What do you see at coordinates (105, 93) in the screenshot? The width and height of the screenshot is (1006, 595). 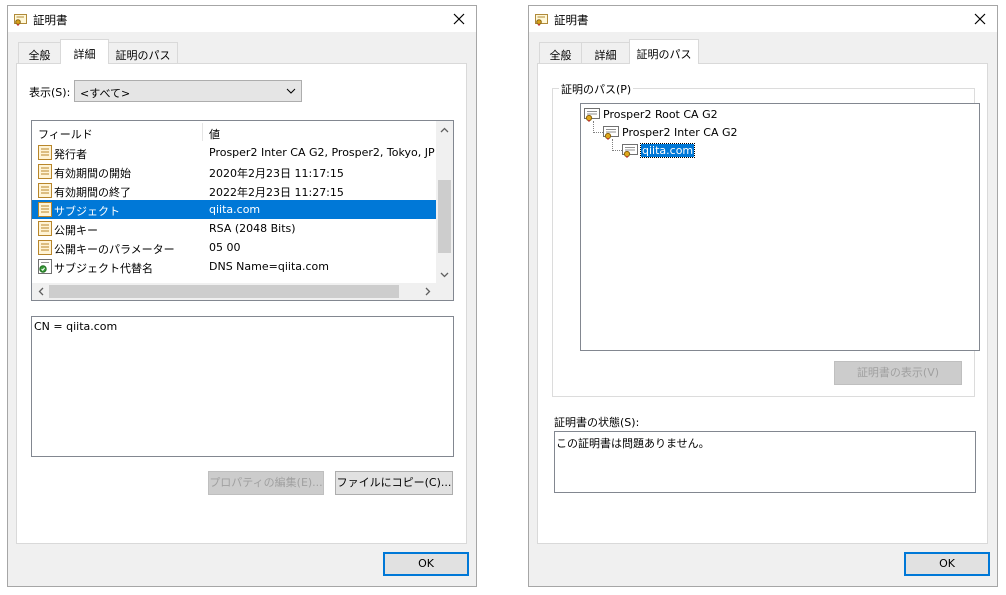 I see `show-dropdown-value: <すべて>` at bounding box center [105, 93].